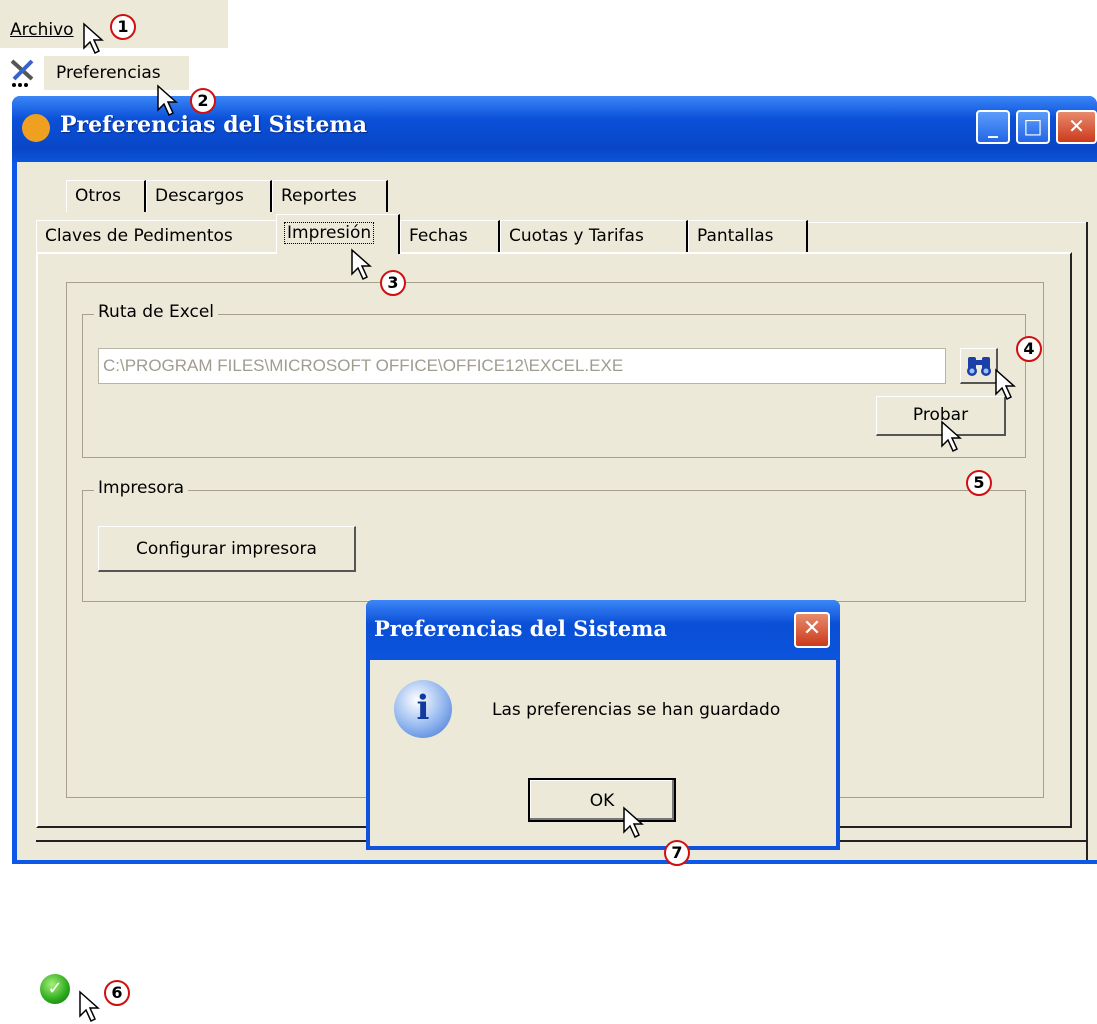  What do you see at coordinates (123, 27) in the screenshot?
I see `callout-1: 1` at bounding box center [123, 27].